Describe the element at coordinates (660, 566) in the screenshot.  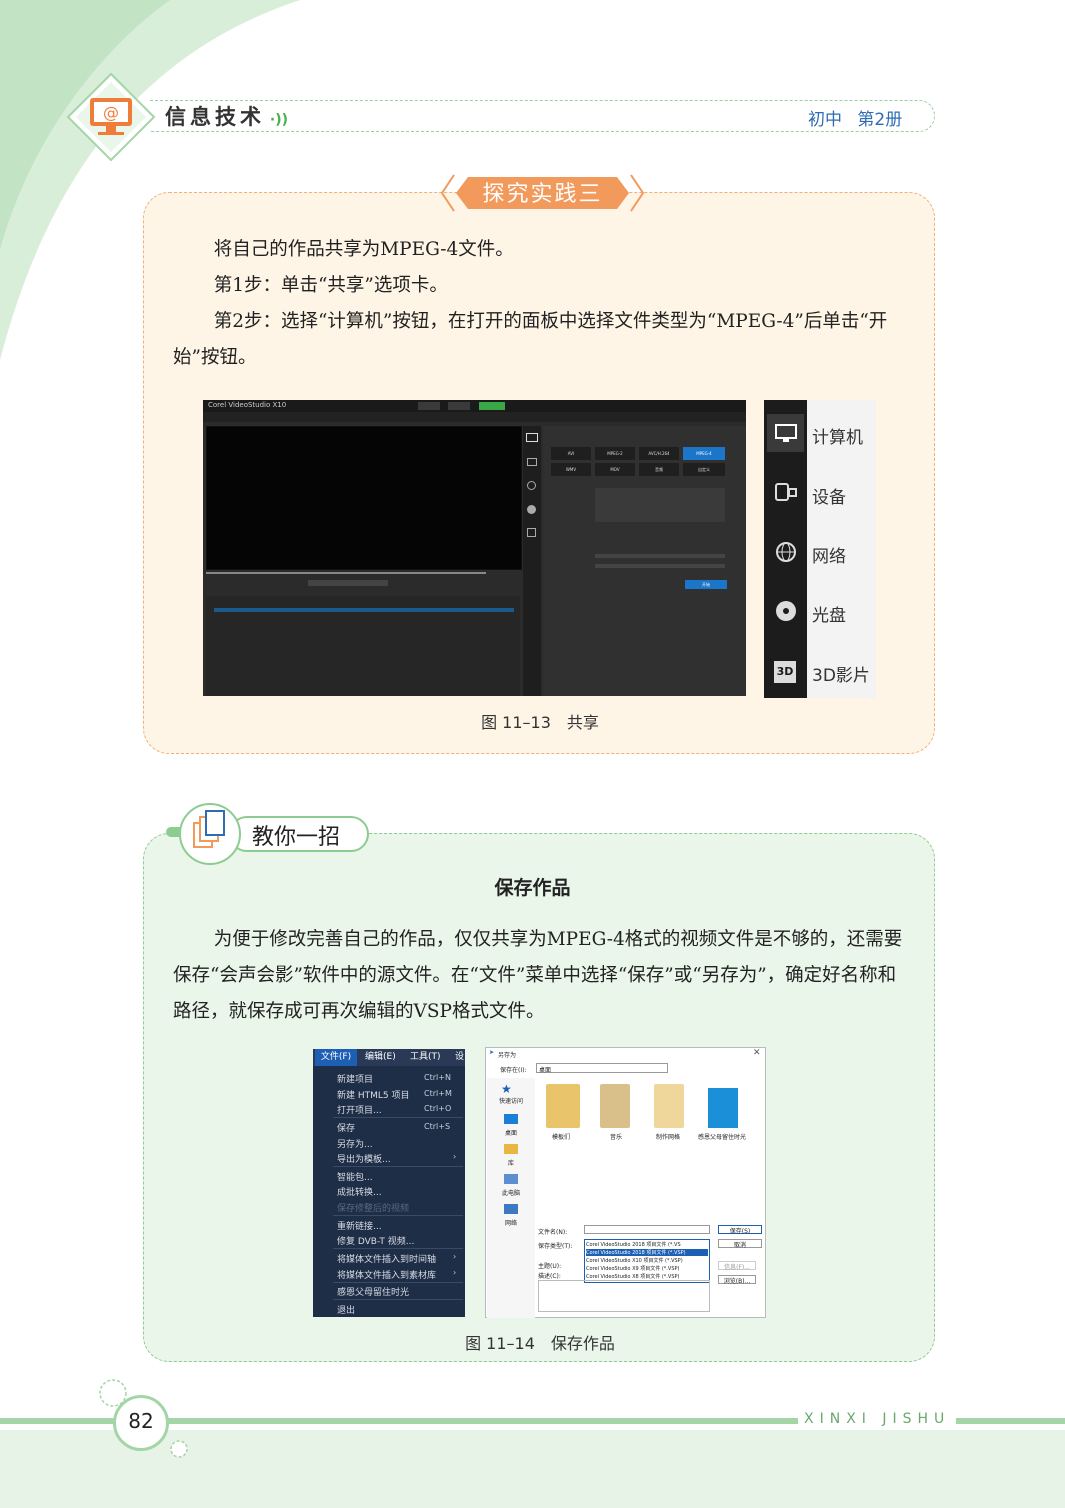
I see `vs-filelocation-field` at that location.